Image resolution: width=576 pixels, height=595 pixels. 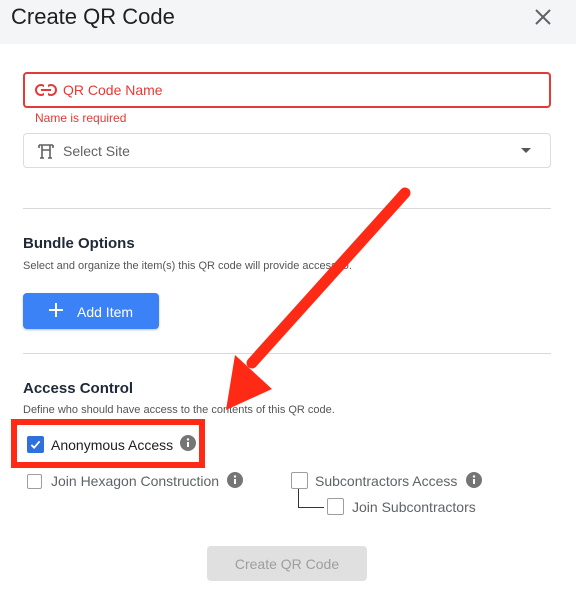 What do you see at coordinates (93, 16) in the screenshot?
I see `dialog-title: Create QR Code` at bounding box center [93, 16].